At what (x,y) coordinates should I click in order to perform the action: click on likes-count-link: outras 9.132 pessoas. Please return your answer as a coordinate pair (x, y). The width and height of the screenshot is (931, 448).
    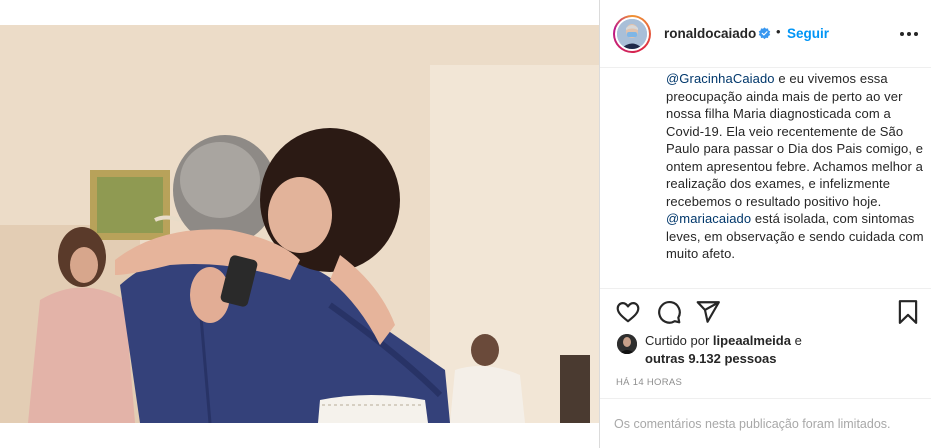
    Looking at the image, I should click on (711, 358).